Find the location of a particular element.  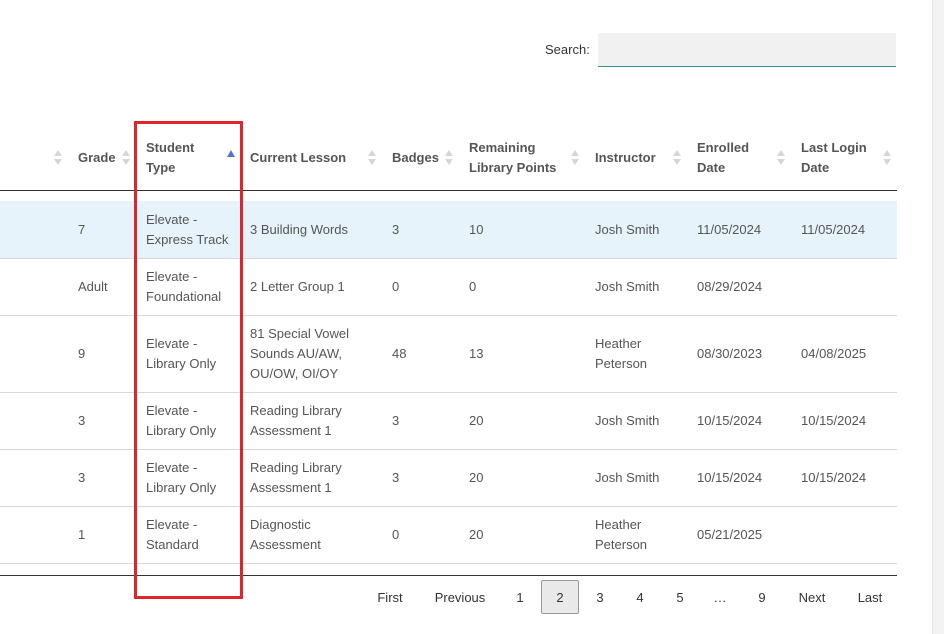

cell-grade: 9 is located at coordinates (82, 353).